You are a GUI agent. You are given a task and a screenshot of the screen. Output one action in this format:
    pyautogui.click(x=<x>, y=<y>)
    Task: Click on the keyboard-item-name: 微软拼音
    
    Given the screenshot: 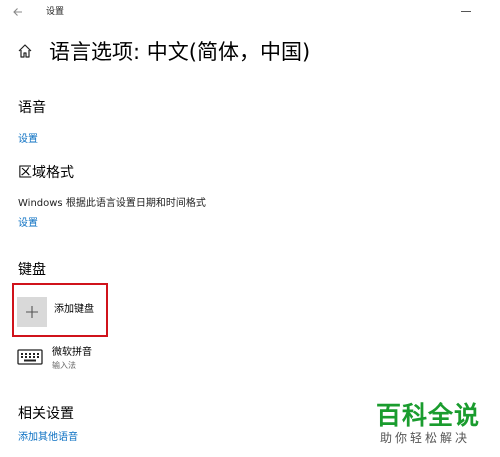 What is the action you would take?
    pyautogui.click(x=72, y=350)
    